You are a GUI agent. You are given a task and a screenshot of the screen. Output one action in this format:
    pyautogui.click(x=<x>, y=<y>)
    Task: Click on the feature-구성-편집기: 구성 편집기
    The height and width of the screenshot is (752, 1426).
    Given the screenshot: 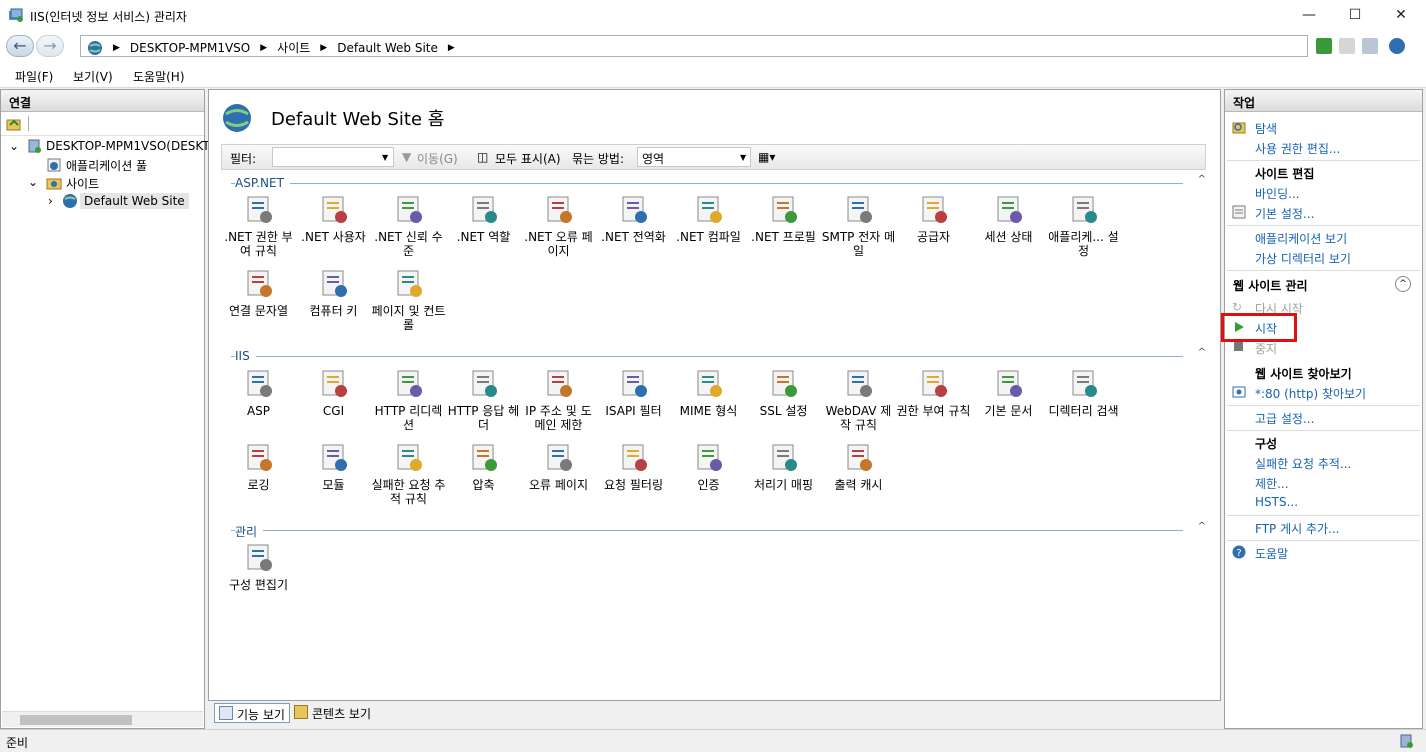 What is the action you would take?
    pyautogui.click(x=258, y=567)
    